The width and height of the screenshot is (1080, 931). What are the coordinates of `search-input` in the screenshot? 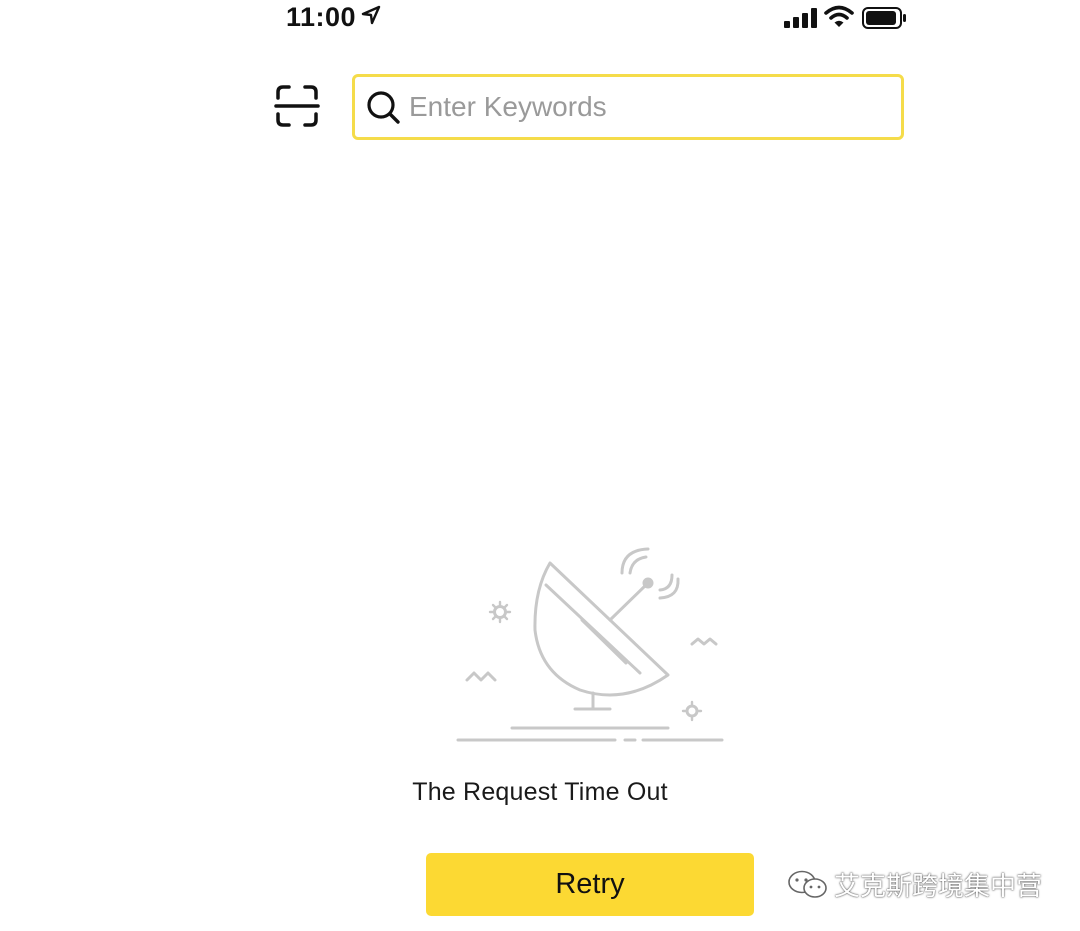 It's located at (649, 107).